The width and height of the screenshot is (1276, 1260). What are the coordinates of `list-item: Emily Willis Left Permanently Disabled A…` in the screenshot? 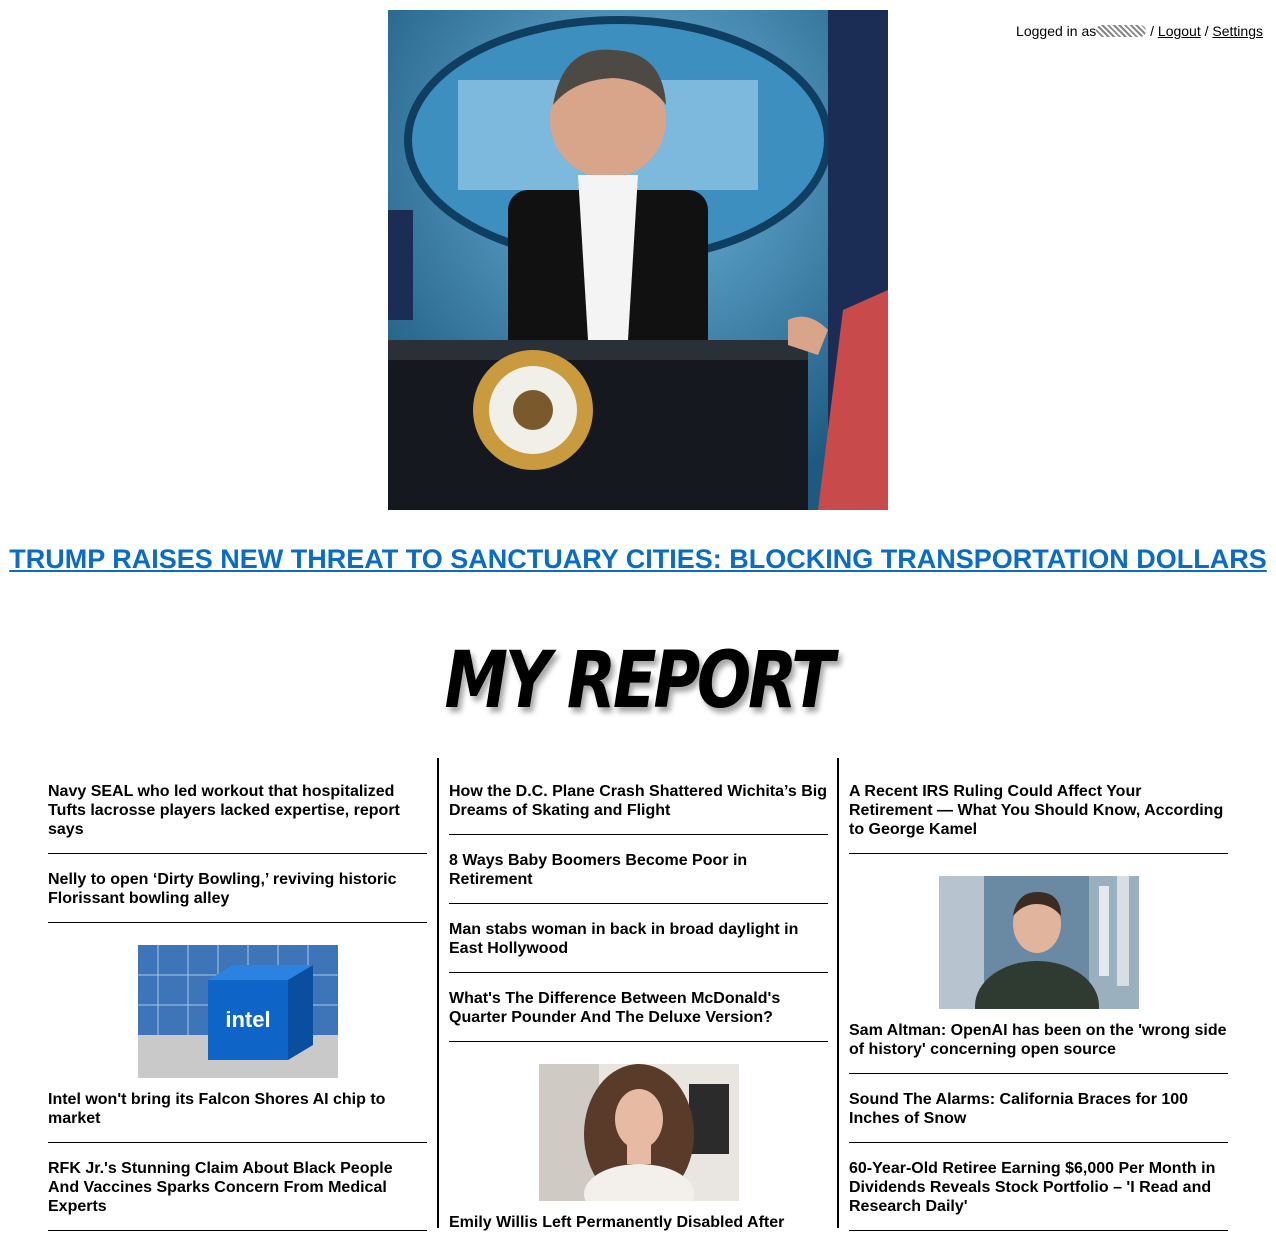 It's located at (638, 1151).